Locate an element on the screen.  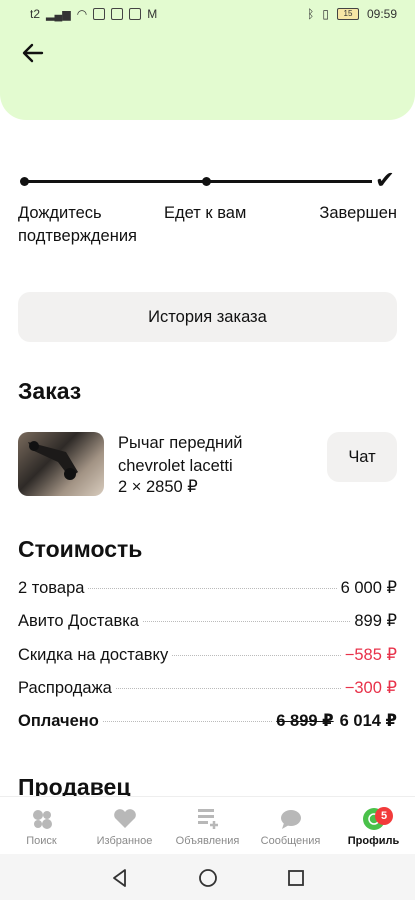
step-label-complete: Завершен is located at coordinates (358, 213).